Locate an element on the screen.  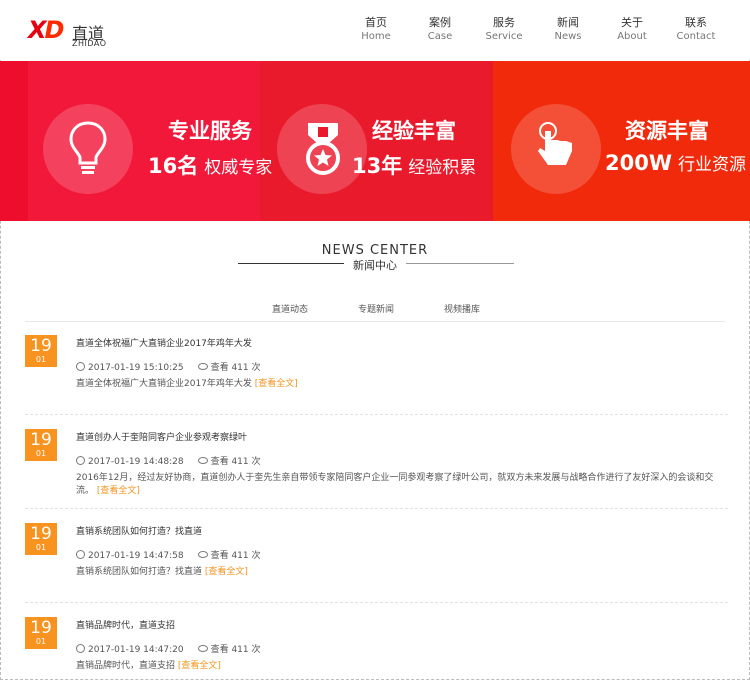
tab-topic-news: 专题新闻 is located at coordinates (376, 308).